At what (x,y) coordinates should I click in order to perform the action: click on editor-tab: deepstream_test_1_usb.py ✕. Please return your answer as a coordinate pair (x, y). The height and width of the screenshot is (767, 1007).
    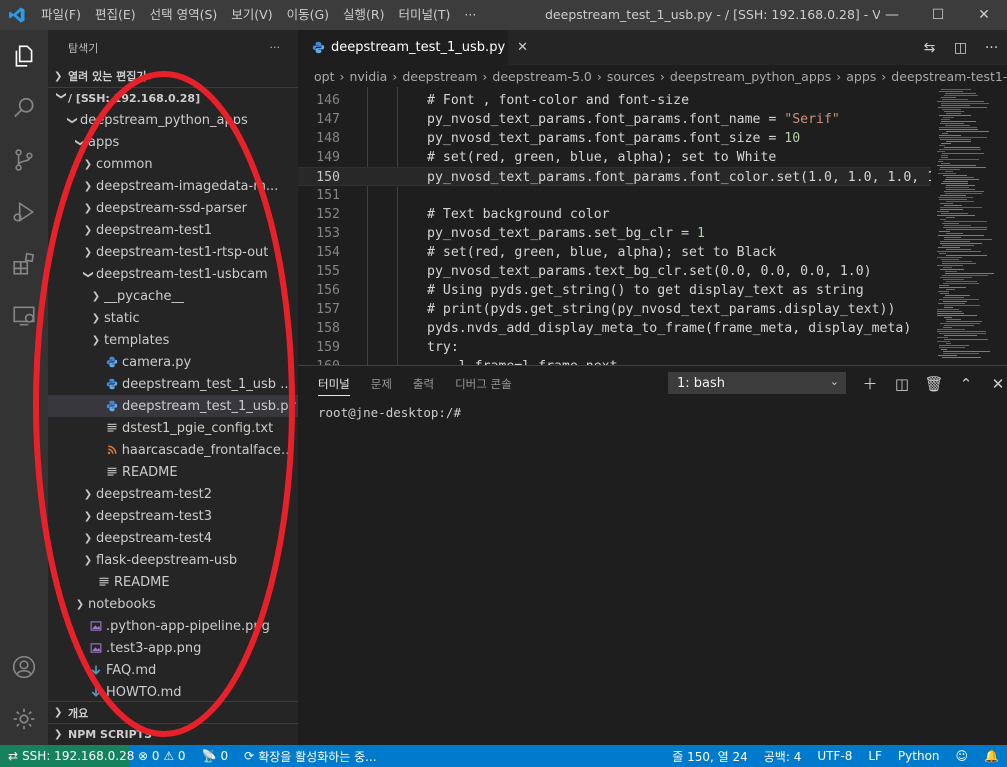
    Looking at the image, I should click on (413, 47).